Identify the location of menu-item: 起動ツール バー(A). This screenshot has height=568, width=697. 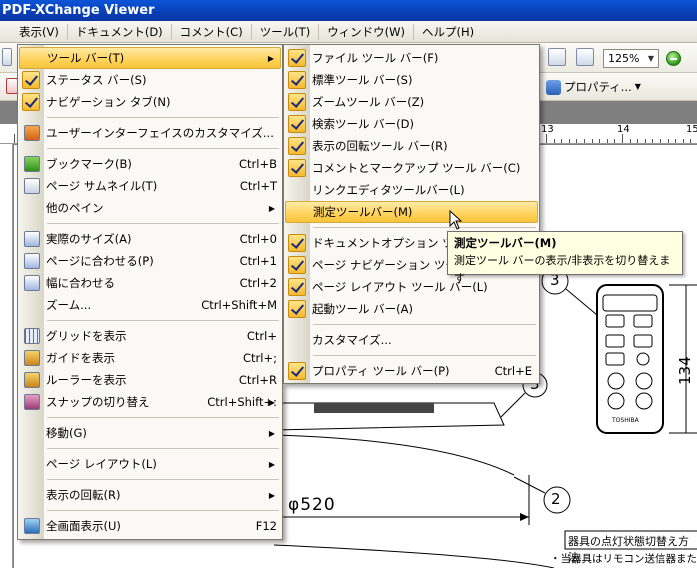
(411, 309).